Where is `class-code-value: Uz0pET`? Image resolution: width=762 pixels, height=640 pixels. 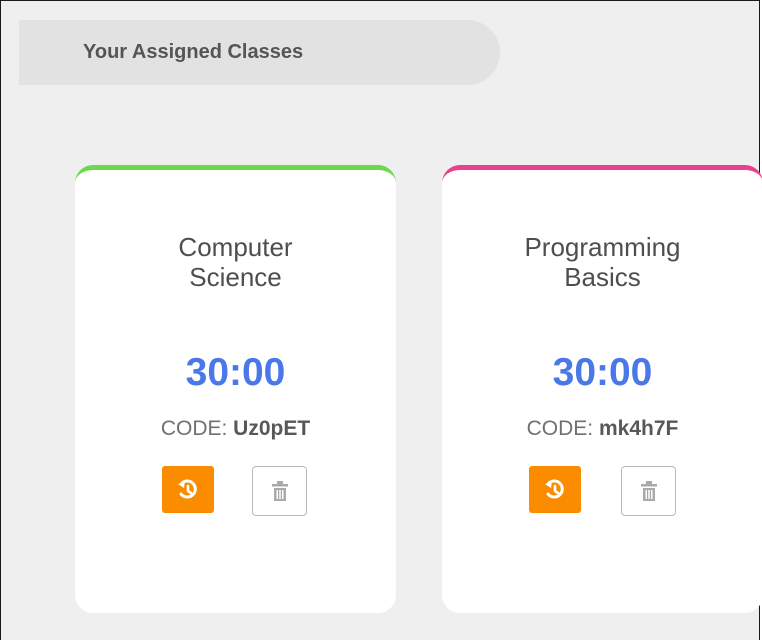 class-code-value: Uz0pET is located at coordinates (272, 428).